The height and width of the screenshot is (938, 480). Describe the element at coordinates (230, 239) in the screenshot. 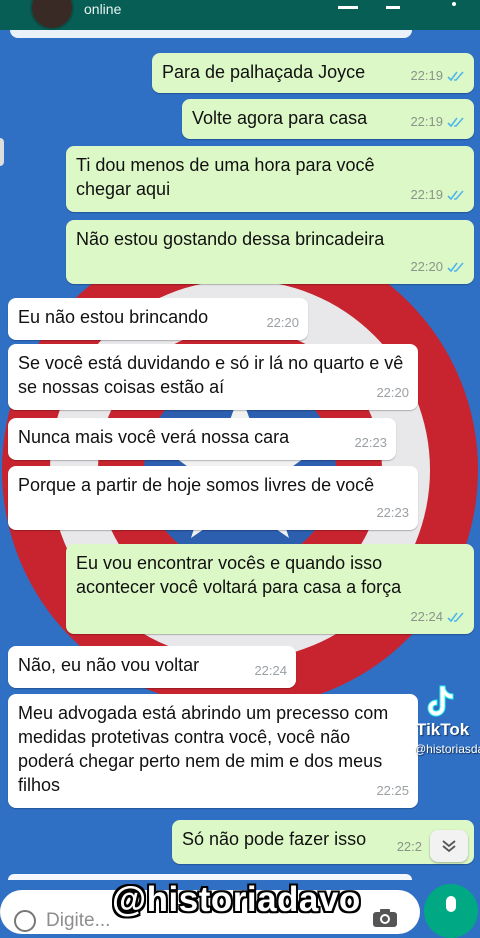

I see `message-text: Não estou gostando dessa brincadeira` at that location.